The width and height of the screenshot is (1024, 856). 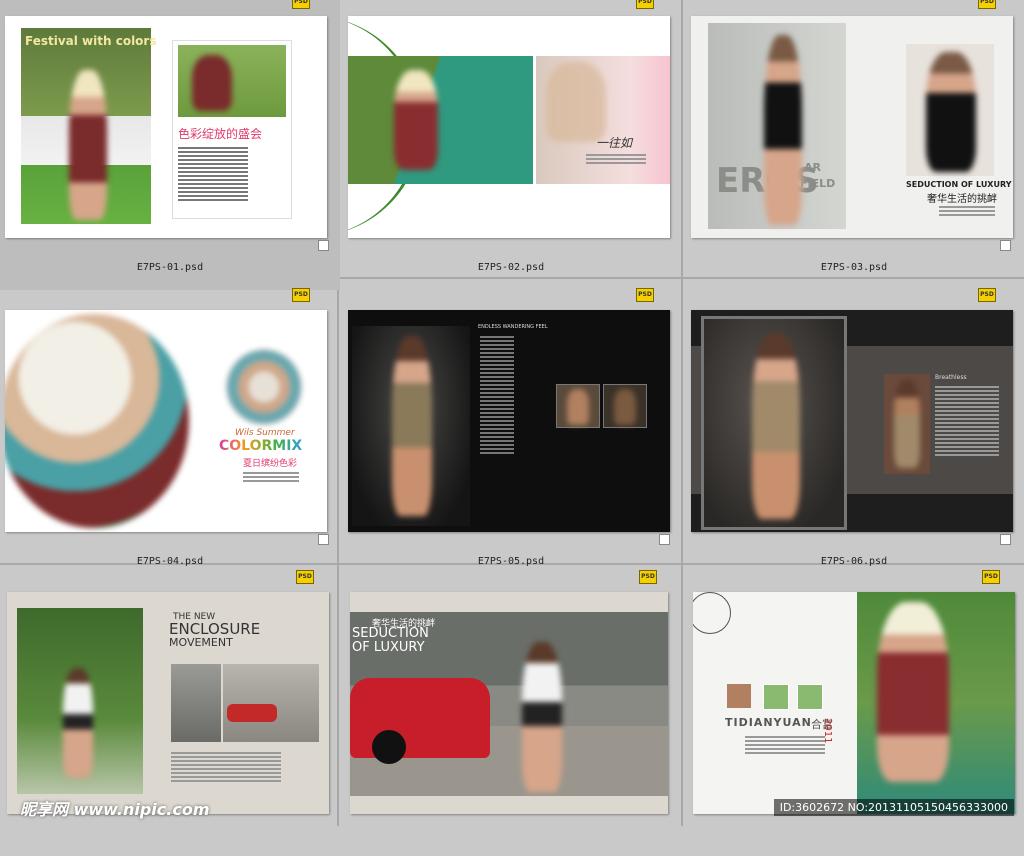 What do you see at coordinates (170, 267) in the screenshot?
I see `file-name: E7PS-01.psd` at bounding box center [170, 267].